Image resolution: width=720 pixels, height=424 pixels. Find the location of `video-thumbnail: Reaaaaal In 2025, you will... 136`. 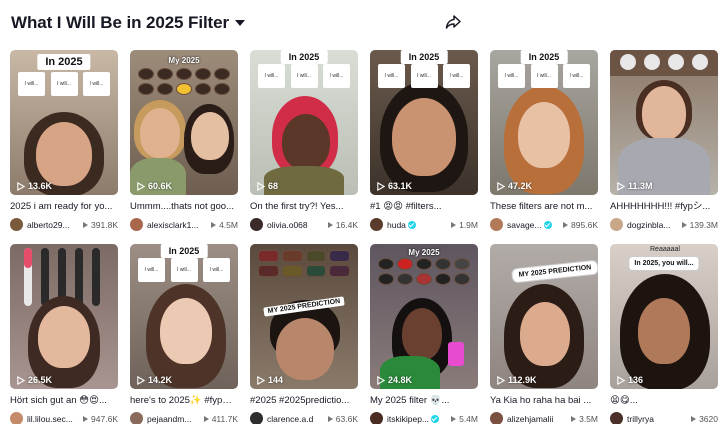

video-thumbnail: Reaaaaal In 2025, you will... 136 is located at coordinates (664, 316).